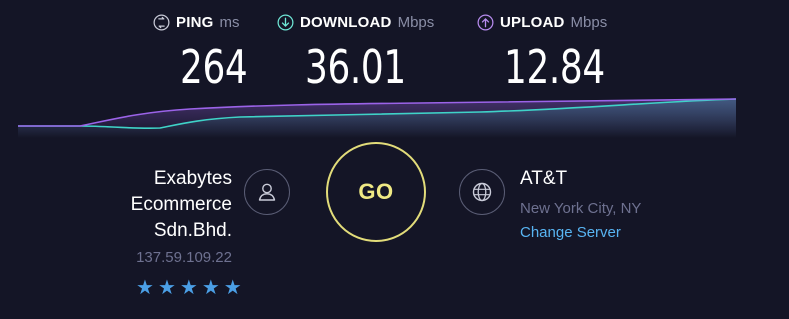 The height and width of the screenshot is (319, 789). I want to click on ping-unit: ms, so click(229, 22).